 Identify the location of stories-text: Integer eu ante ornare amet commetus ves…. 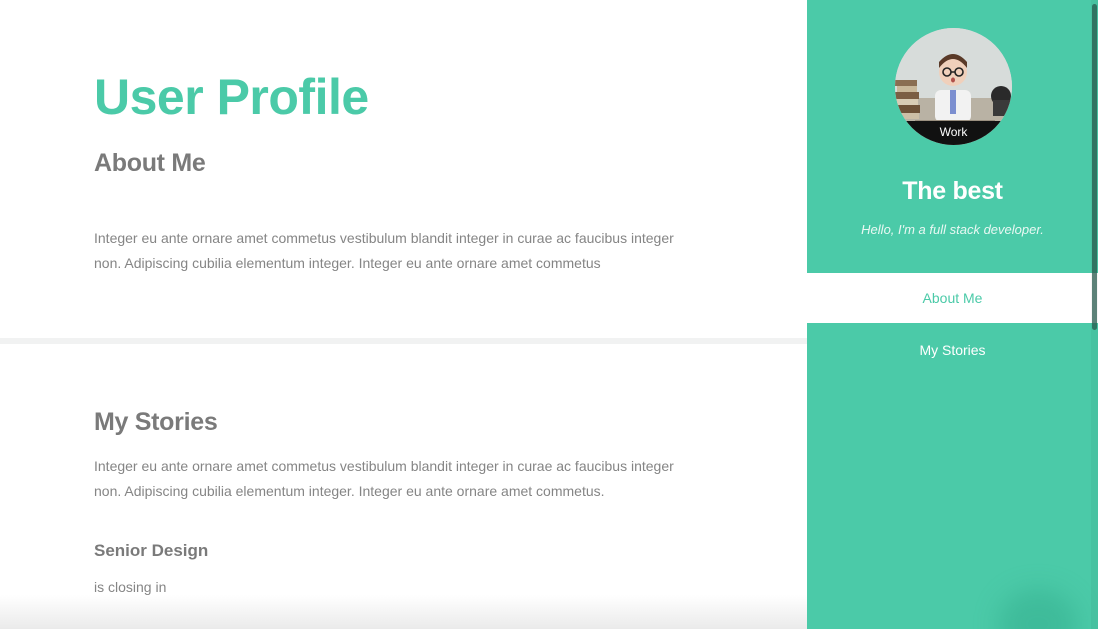
(384, 478).